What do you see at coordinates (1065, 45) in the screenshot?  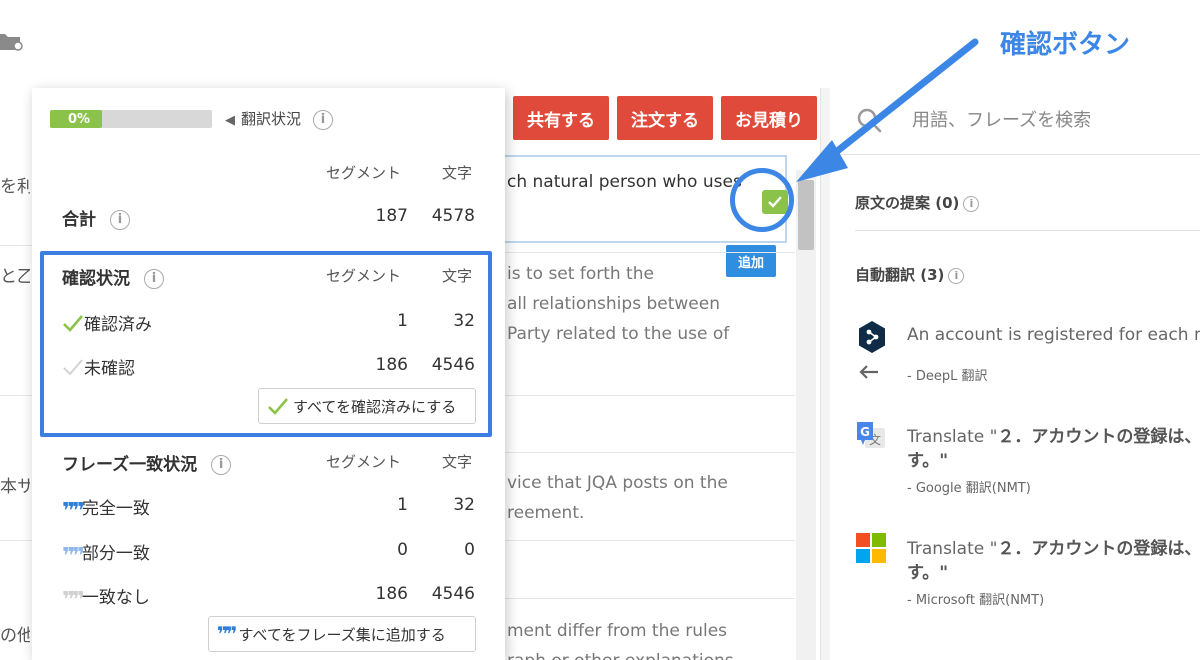 I see `confirm-button-callout-label: 確認ボタン` at bounding box center [1065, 45].